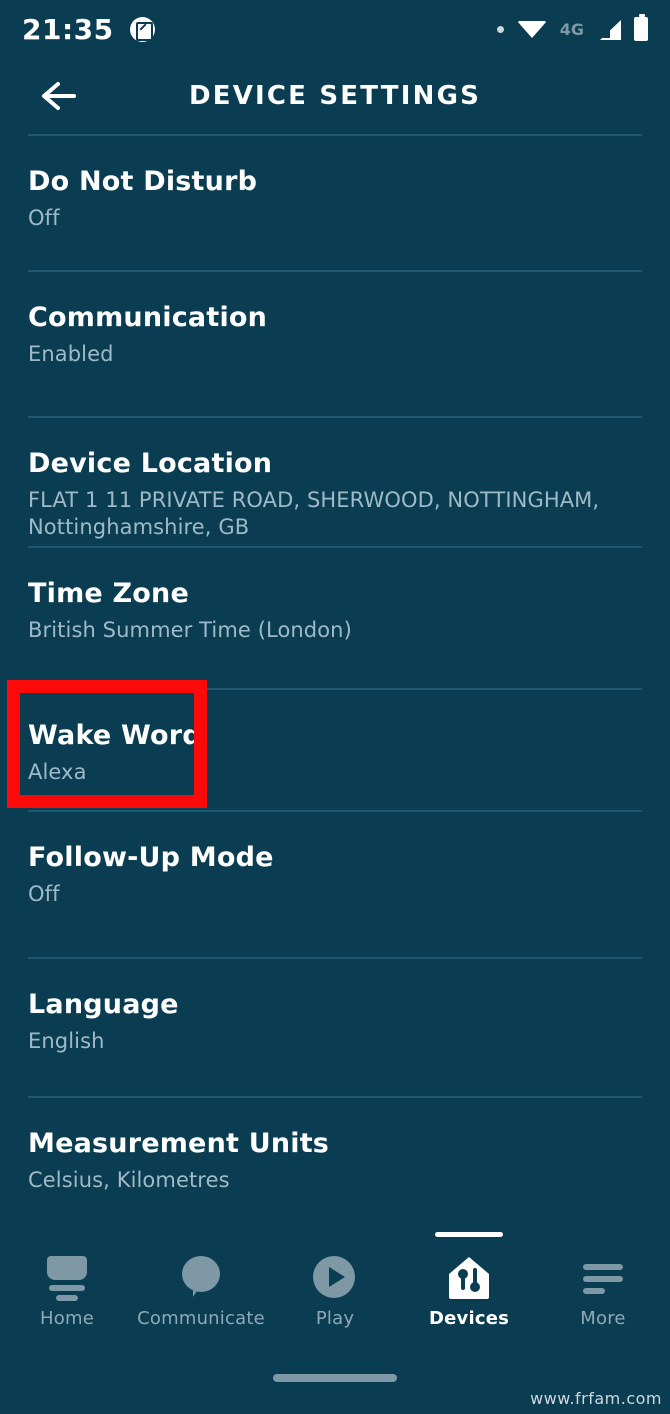 Image resolution: width=670 pixels, height=1414 pixels. Describe the element at coordinates (103, 1004) in the screenshot. I see `setting-title: Language` at that location.